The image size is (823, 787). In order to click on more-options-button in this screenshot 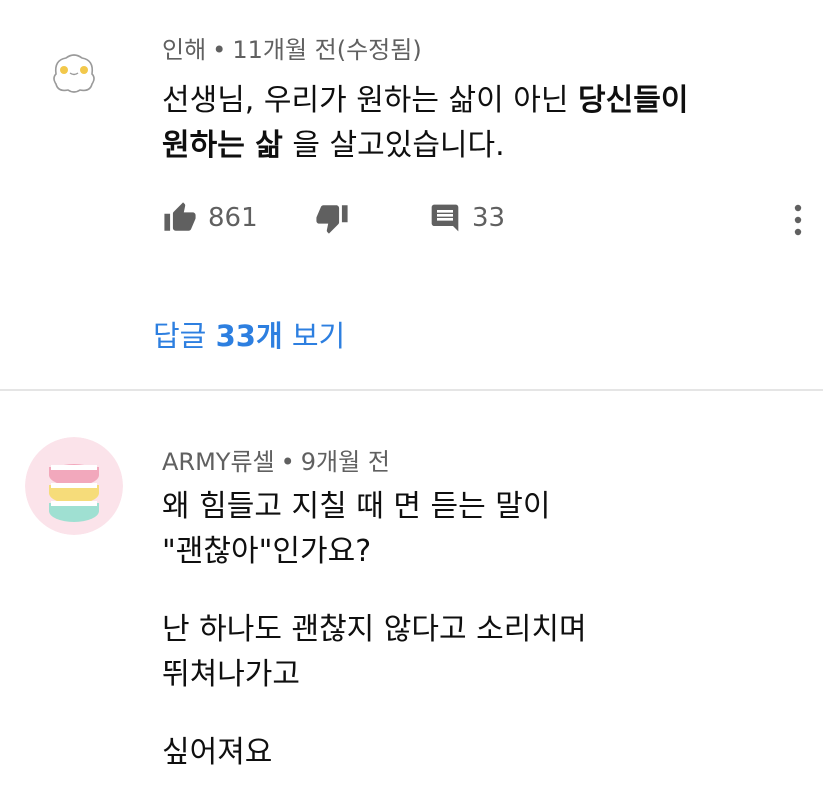, I will do `click(798, 220)`.